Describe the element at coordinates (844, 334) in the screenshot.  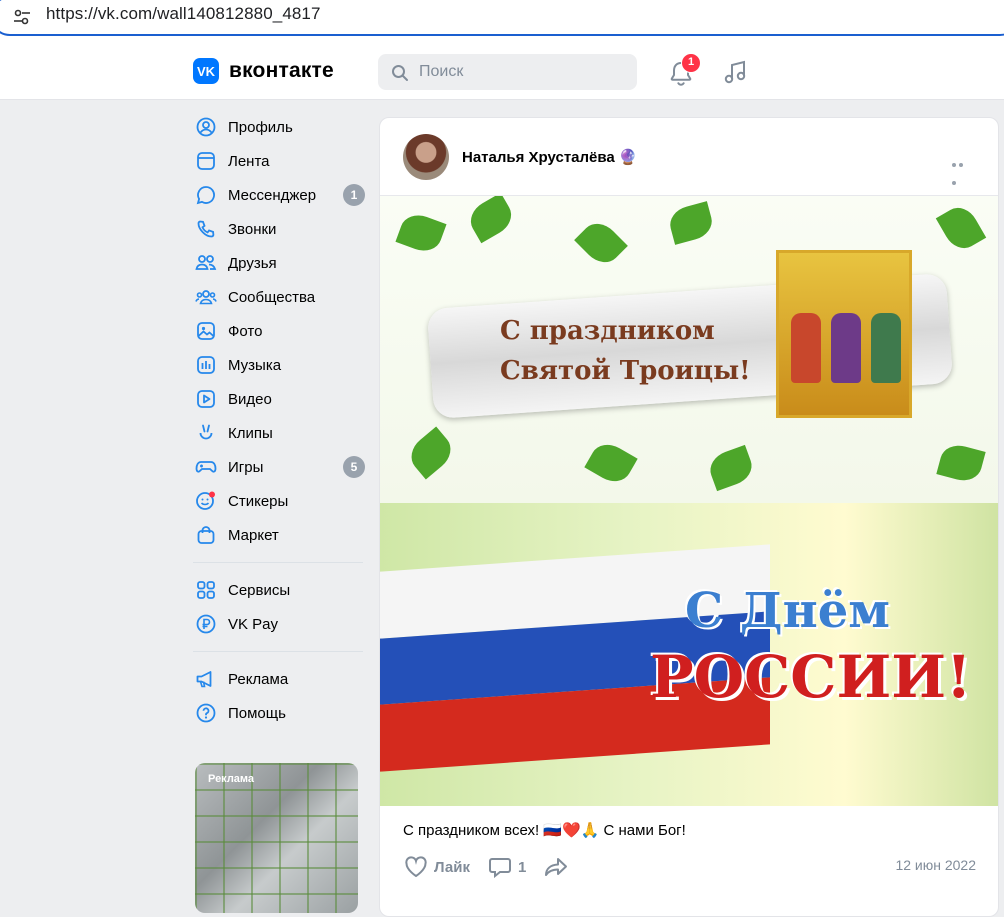
I see `trinity-icon-image` at that location.